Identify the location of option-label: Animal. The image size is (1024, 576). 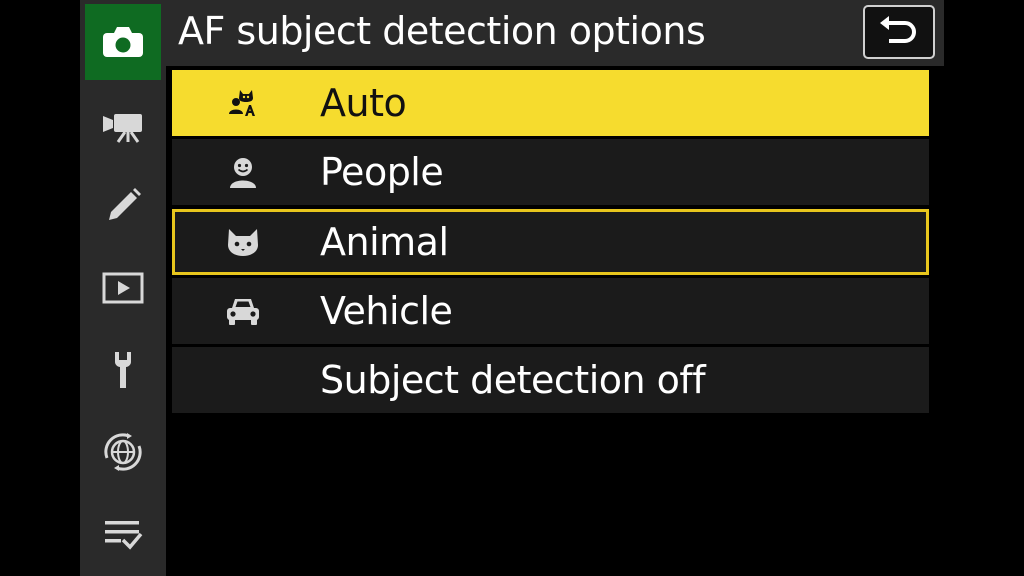
(384, 242).